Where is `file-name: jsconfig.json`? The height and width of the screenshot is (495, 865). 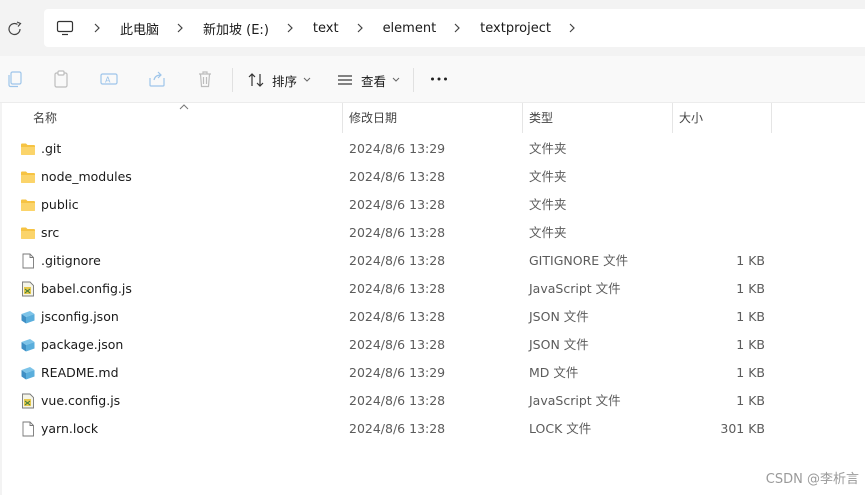
file-name: jsconfig.json is located at coordinates (80, 317).